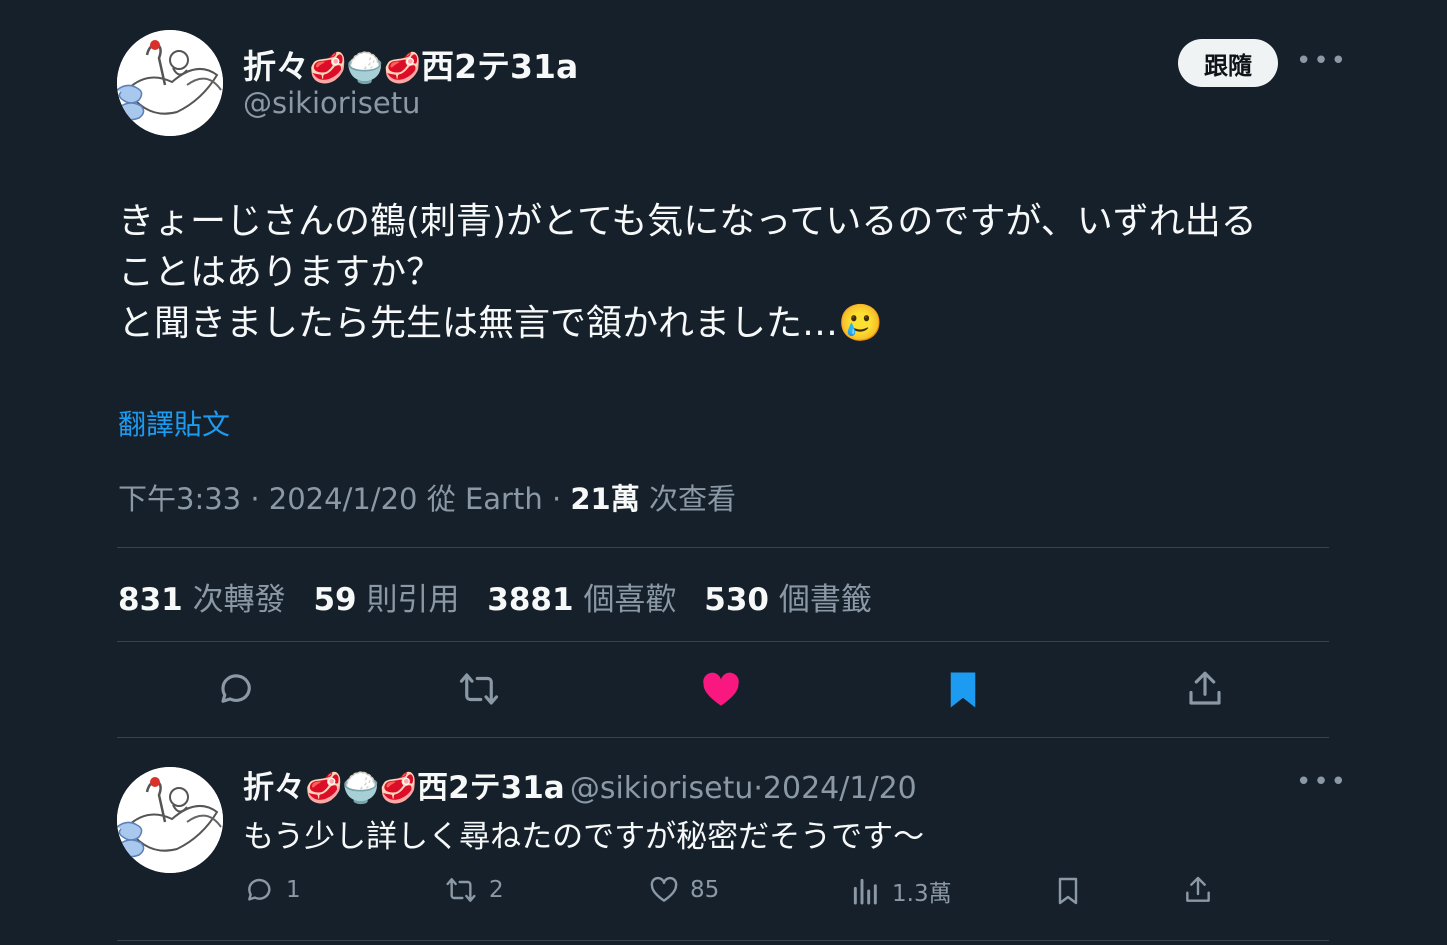  I want to click on share-button, so click(1205, 689).